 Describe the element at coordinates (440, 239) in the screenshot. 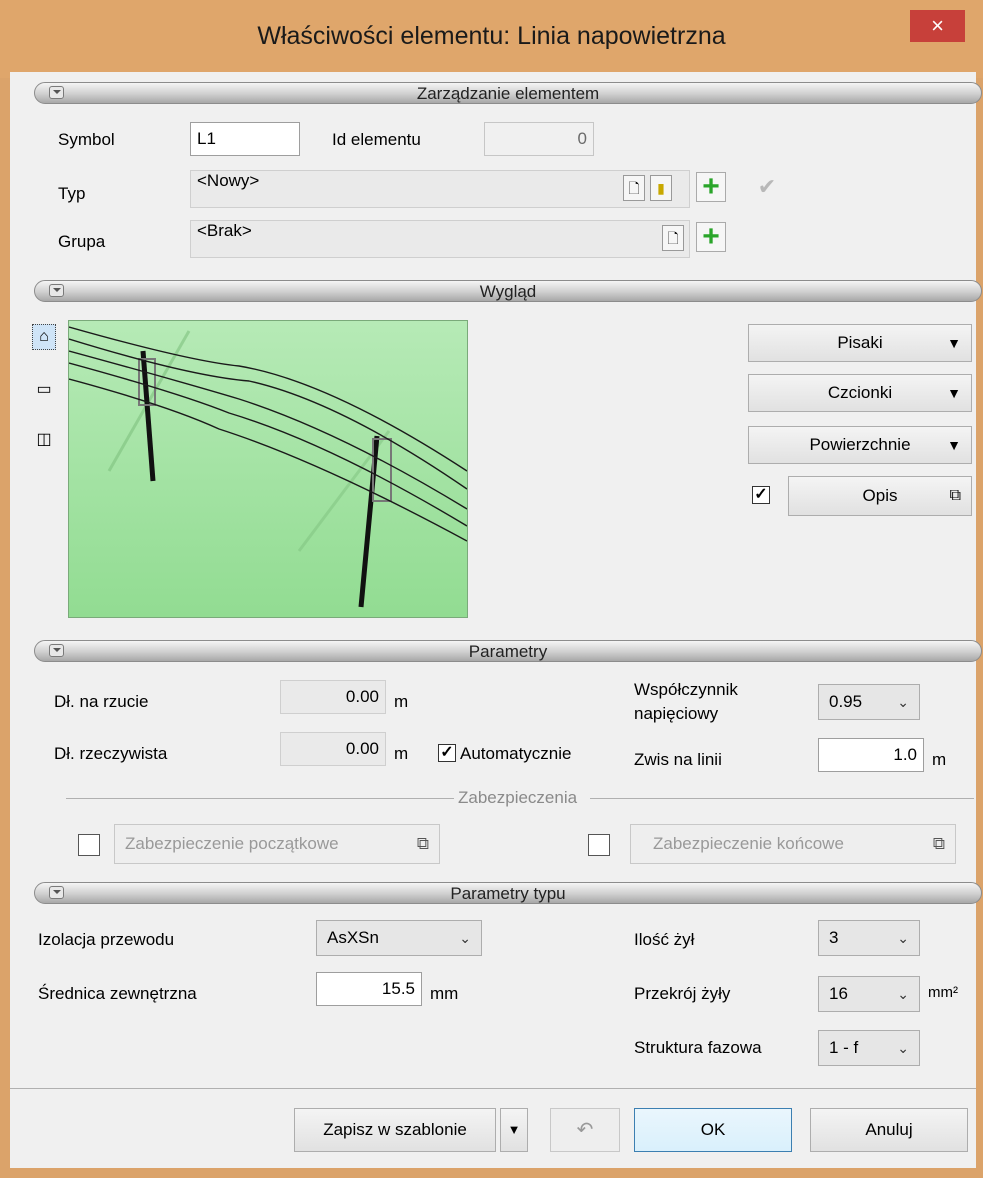

I see `group-field: <Brak>` at that location.